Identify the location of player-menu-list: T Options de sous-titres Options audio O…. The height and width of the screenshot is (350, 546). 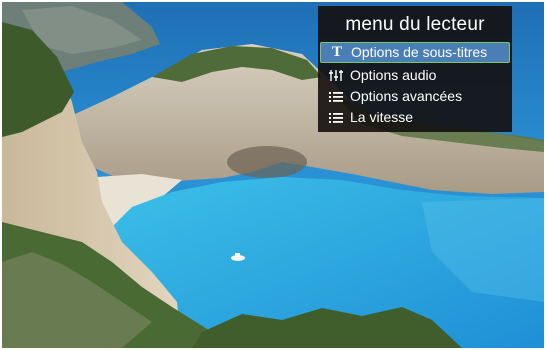
(415, 85).